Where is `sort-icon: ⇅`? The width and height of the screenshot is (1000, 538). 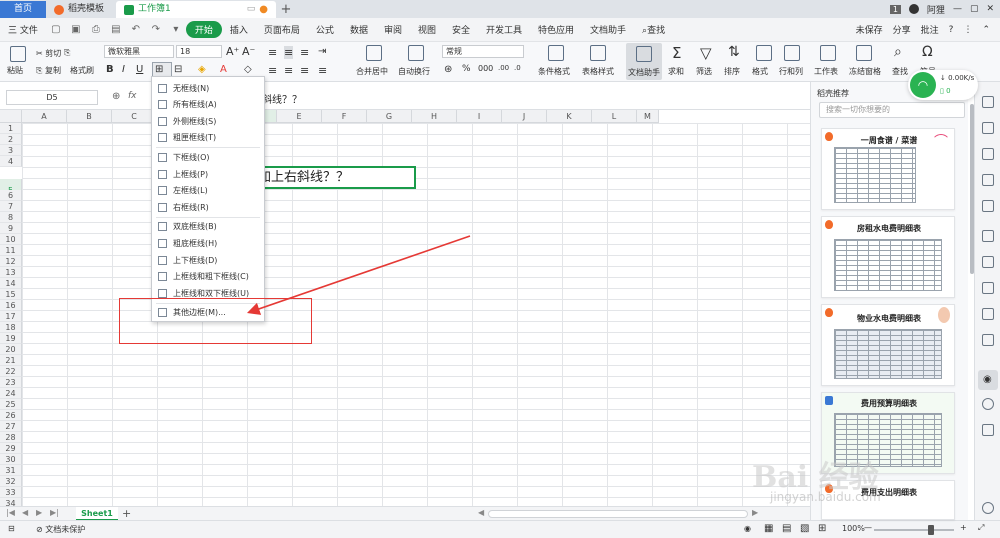
sort-icon: ⇅ is located at coordinates (734, 52).